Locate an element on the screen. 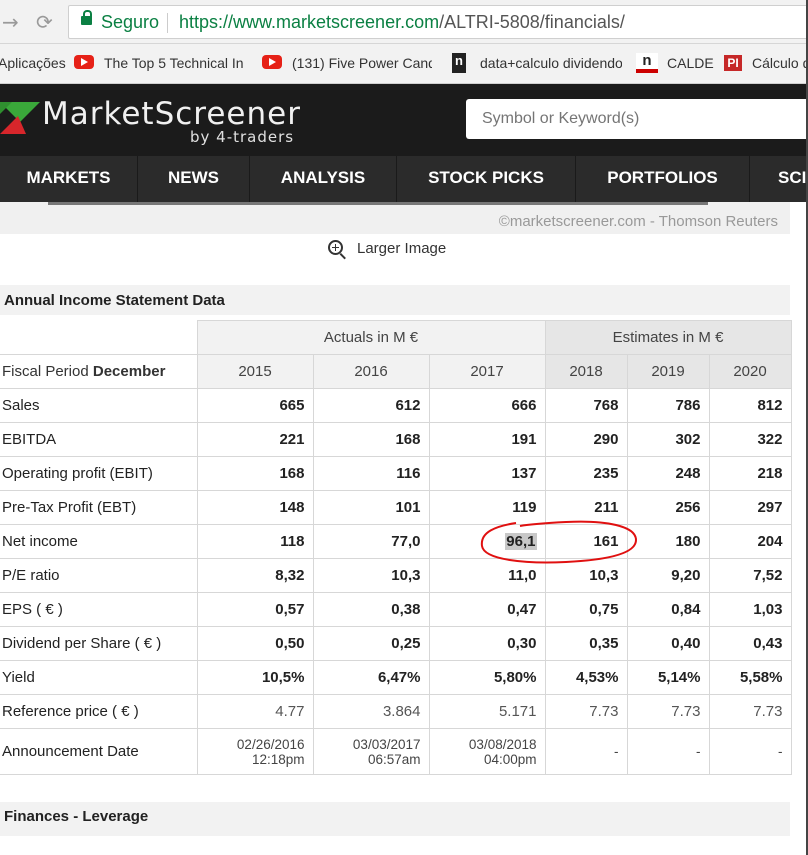 Image resolution: width=808 pixels, height=855 pixels. table-cell: 0,38 is located at coordinates (371, 609).